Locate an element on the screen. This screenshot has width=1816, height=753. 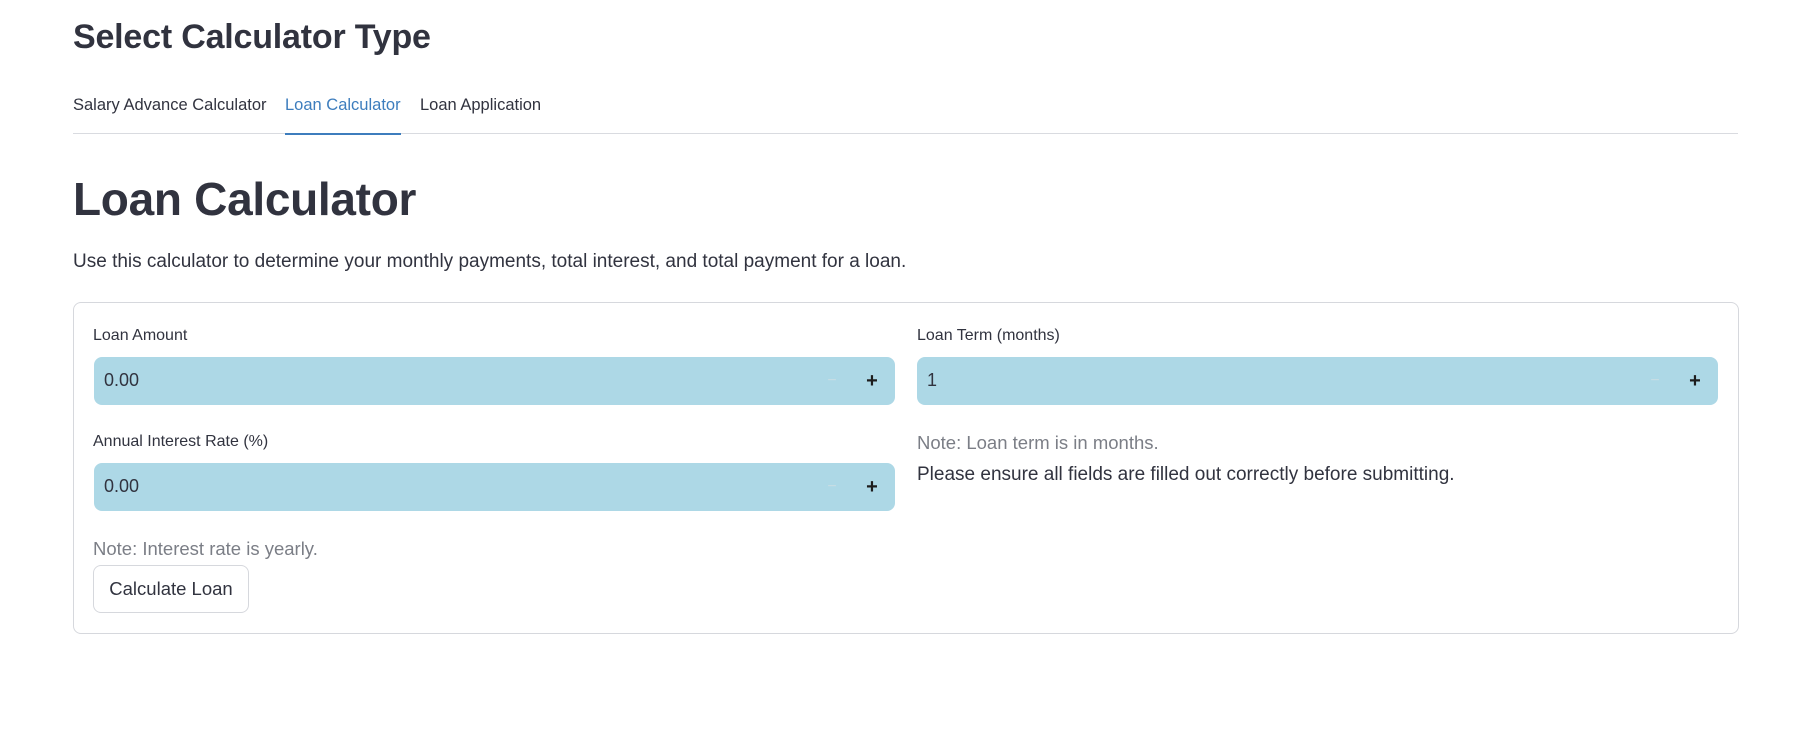
interest-rate-input: 0.00 − + is located at coordinates (494, 487).